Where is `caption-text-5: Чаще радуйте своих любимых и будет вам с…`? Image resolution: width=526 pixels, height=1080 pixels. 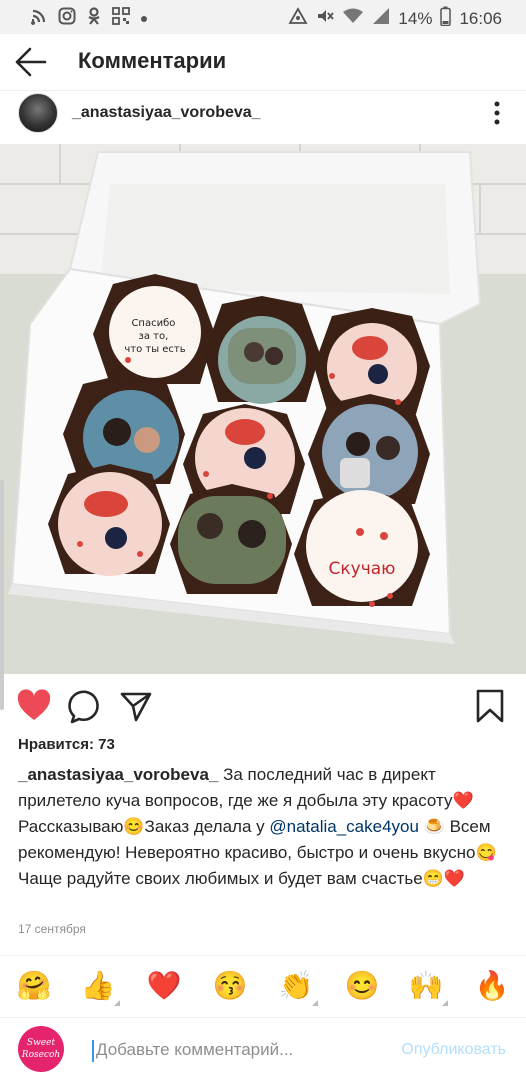 caption-text-5: Чаще радуйте своих любимых и будет вам с… is located at coordinates (220, 878).